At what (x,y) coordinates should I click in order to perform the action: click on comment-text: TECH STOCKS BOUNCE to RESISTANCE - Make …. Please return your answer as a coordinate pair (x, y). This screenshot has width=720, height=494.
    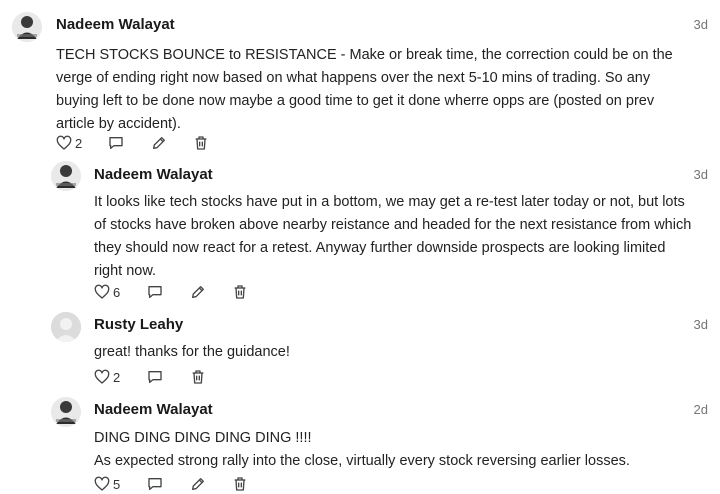
    Looking at the image, I should click on (364, 89).